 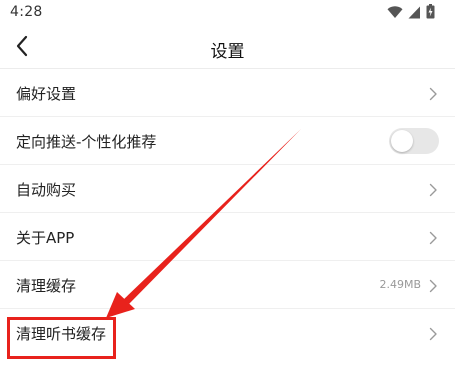 What do you see at coordinates (227, 332) in the screenshot?
I see `settings-item-clear-audiobook-cache: 清理听书缓存` at bounding box center [227, 332].